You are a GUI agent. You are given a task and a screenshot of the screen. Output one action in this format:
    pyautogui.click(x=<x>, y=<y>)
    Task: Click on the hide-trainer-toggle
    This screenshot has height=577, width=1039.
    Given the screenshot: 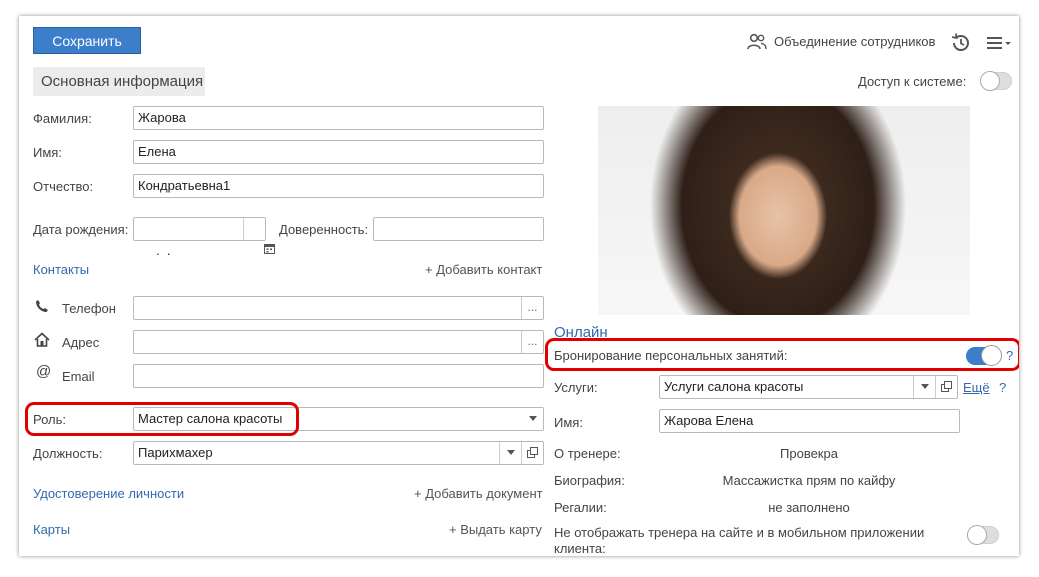 What is the action you would take?
    pyautogui.click(x=983, y=535)
    